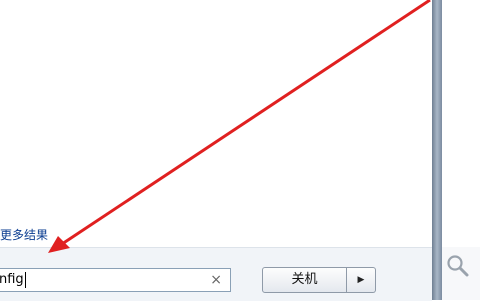 The height and width of the screenshot is (301, 480). What do you see at coordinates (361, 280) in the screenshot?
I see `shutdown-options-arrow-icon: ▶` at bounding box center [361, 280].